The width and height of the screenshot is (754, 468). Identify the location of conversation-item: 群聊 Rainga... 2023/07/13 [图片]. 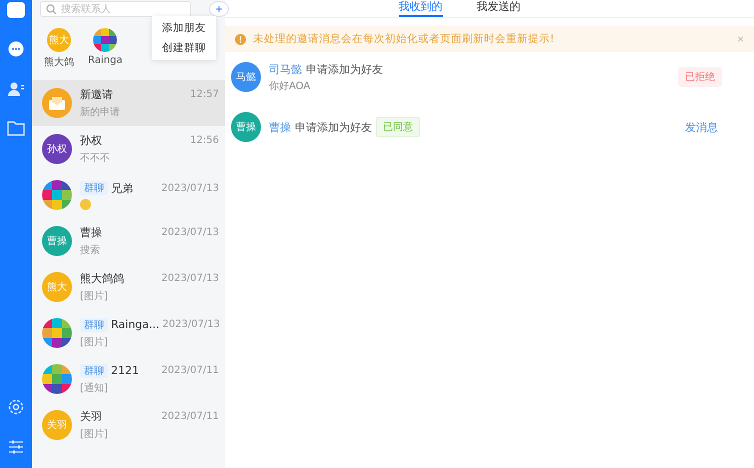
(128, 333).